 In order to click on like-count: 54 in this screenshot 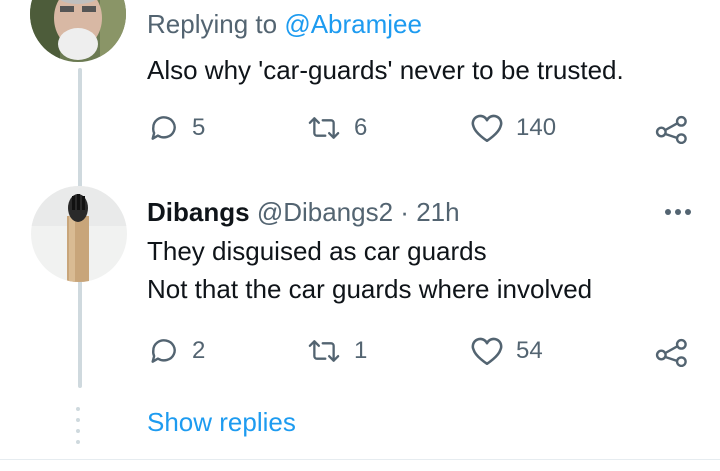, I will do `click(529, 350)`.